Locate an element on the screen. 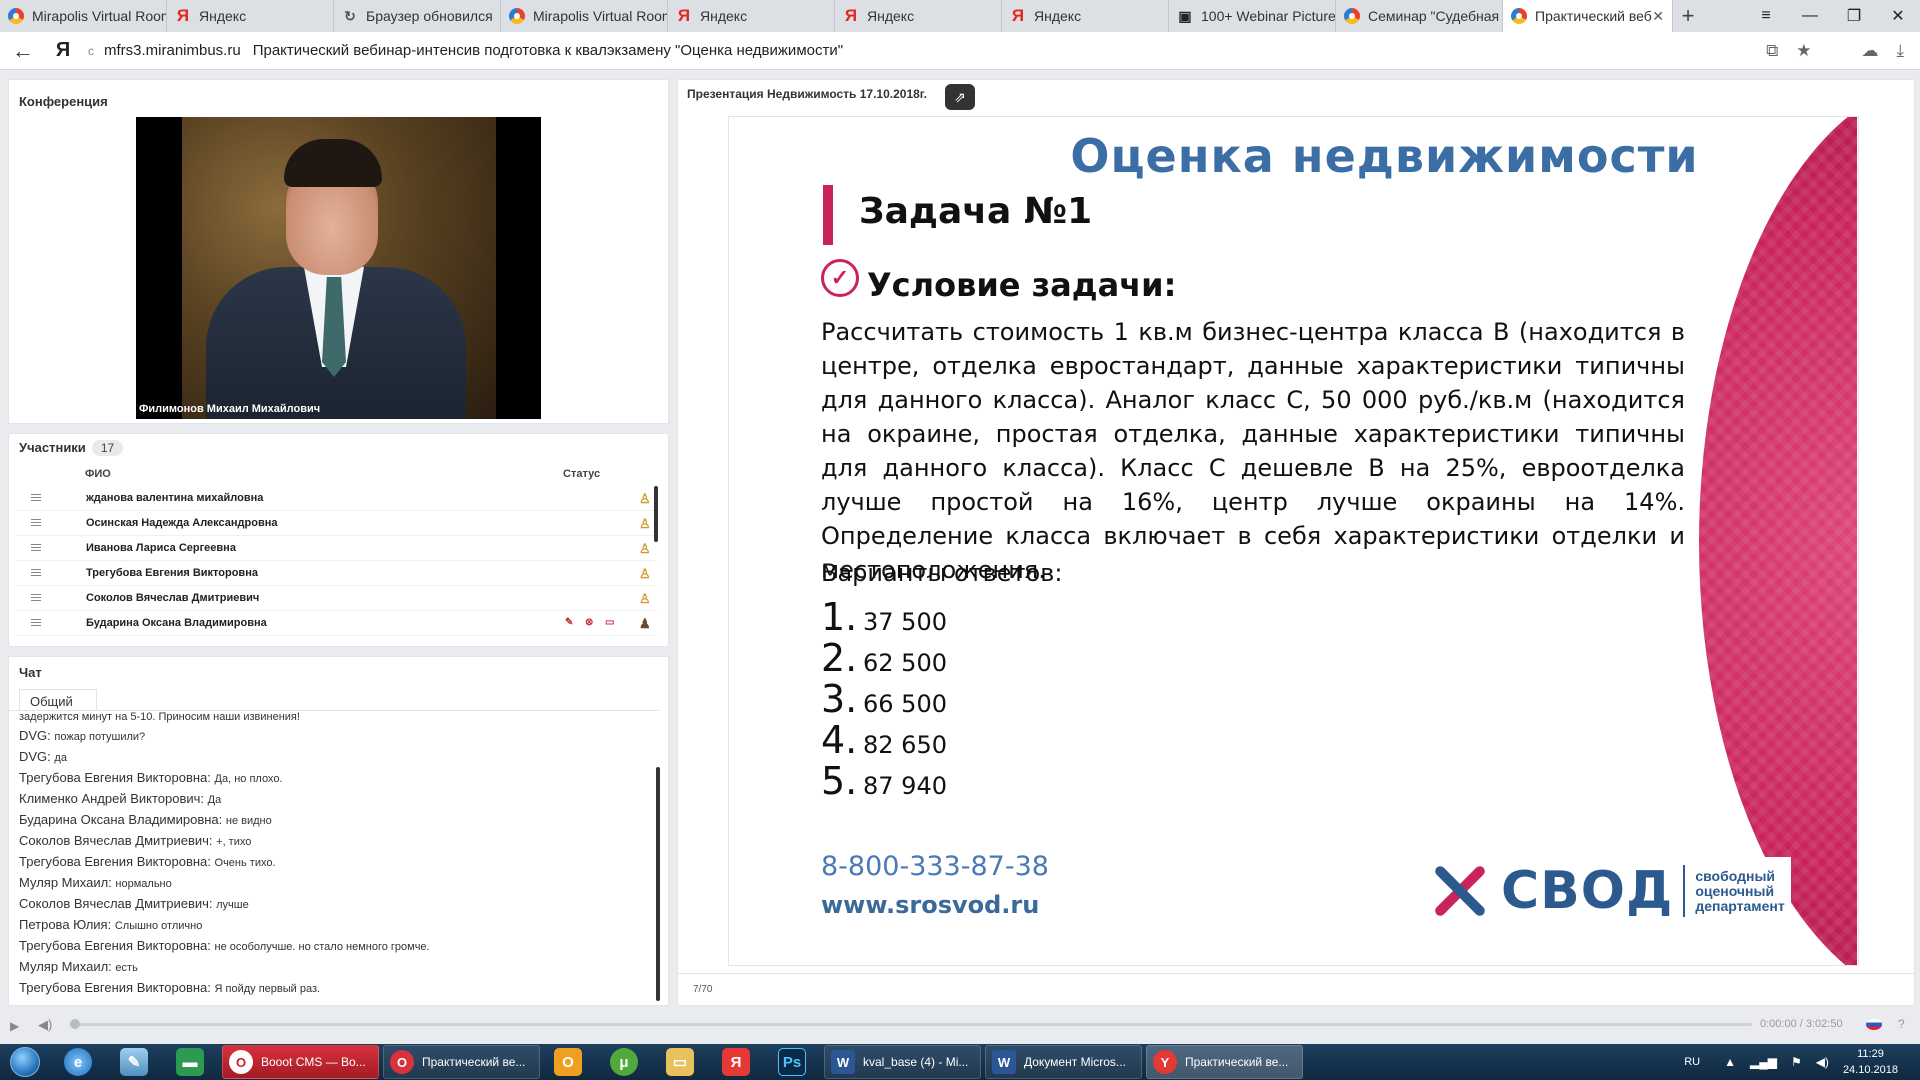 This screenshot has width=1920, height=1080. language-flag-icon is located at coordinates (1874, 1024).